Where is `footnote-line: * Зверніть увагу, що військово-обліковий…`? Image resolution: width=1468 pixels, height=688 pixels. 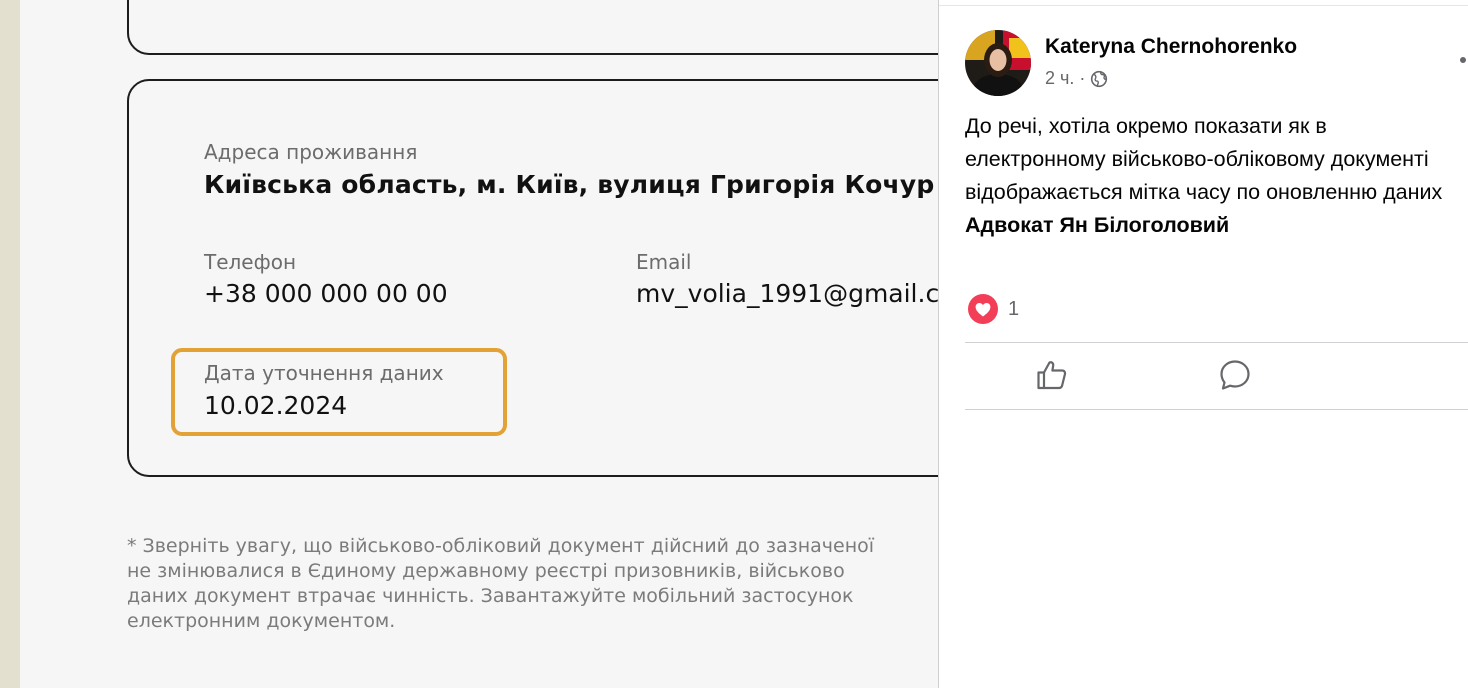 footnote-line: * Зверніть увагу, що військово-обліковий… is located at coordinates (501, 546).